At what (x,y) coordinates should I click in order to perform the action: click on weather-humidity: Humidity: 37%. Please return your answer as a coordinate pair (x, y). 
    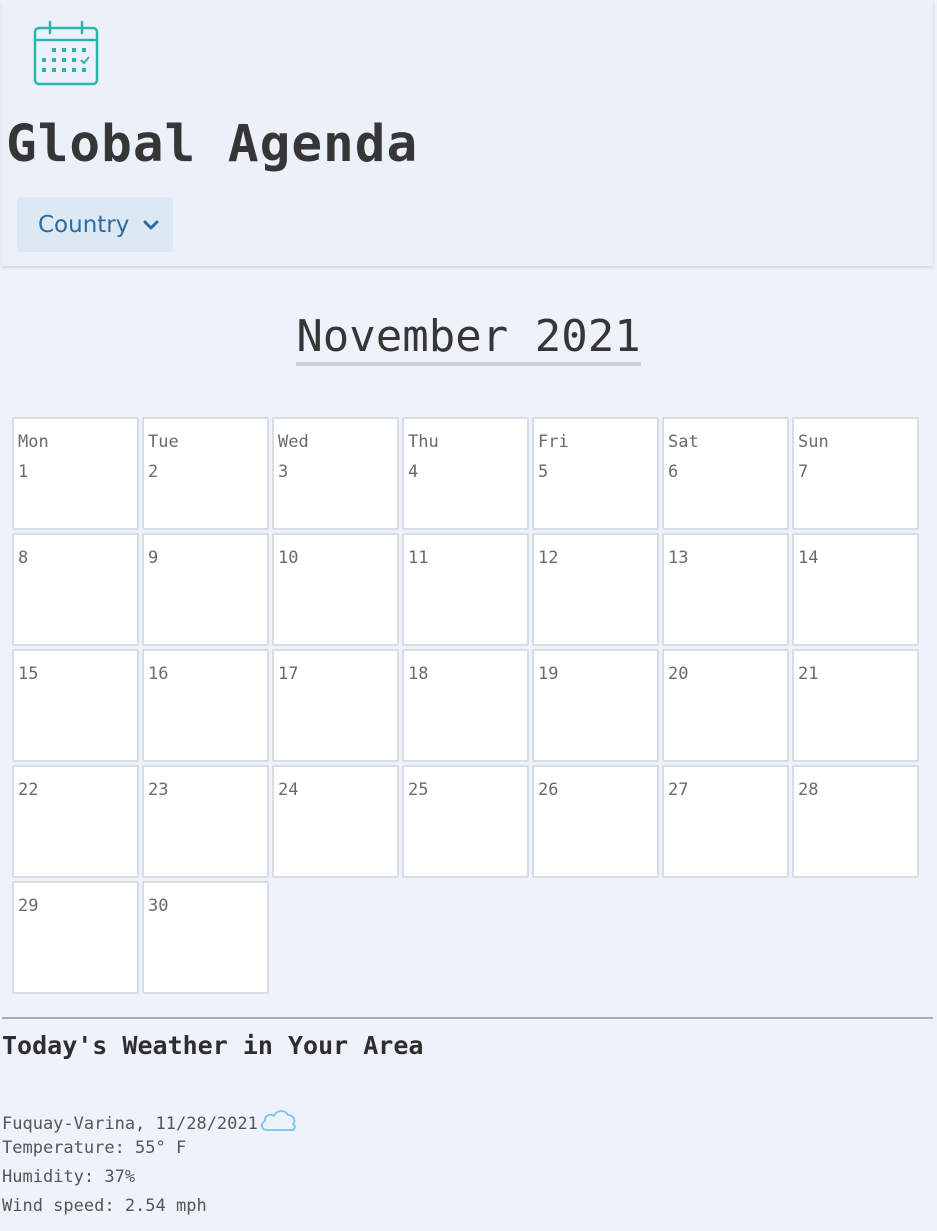
    Looking at the image, I should click on (69, 1177).